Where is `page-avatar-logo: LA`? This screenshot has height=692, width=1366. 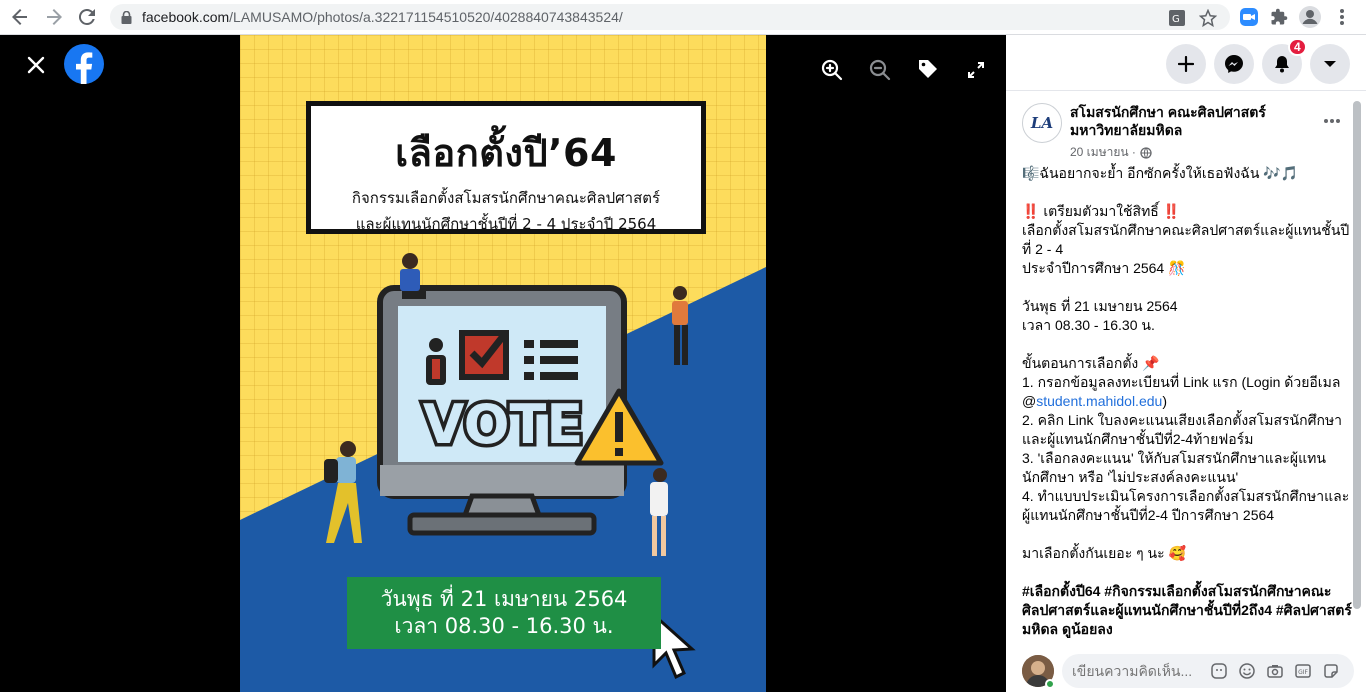 page-avatar-logo: LA is located at coordinates (1042, 123).